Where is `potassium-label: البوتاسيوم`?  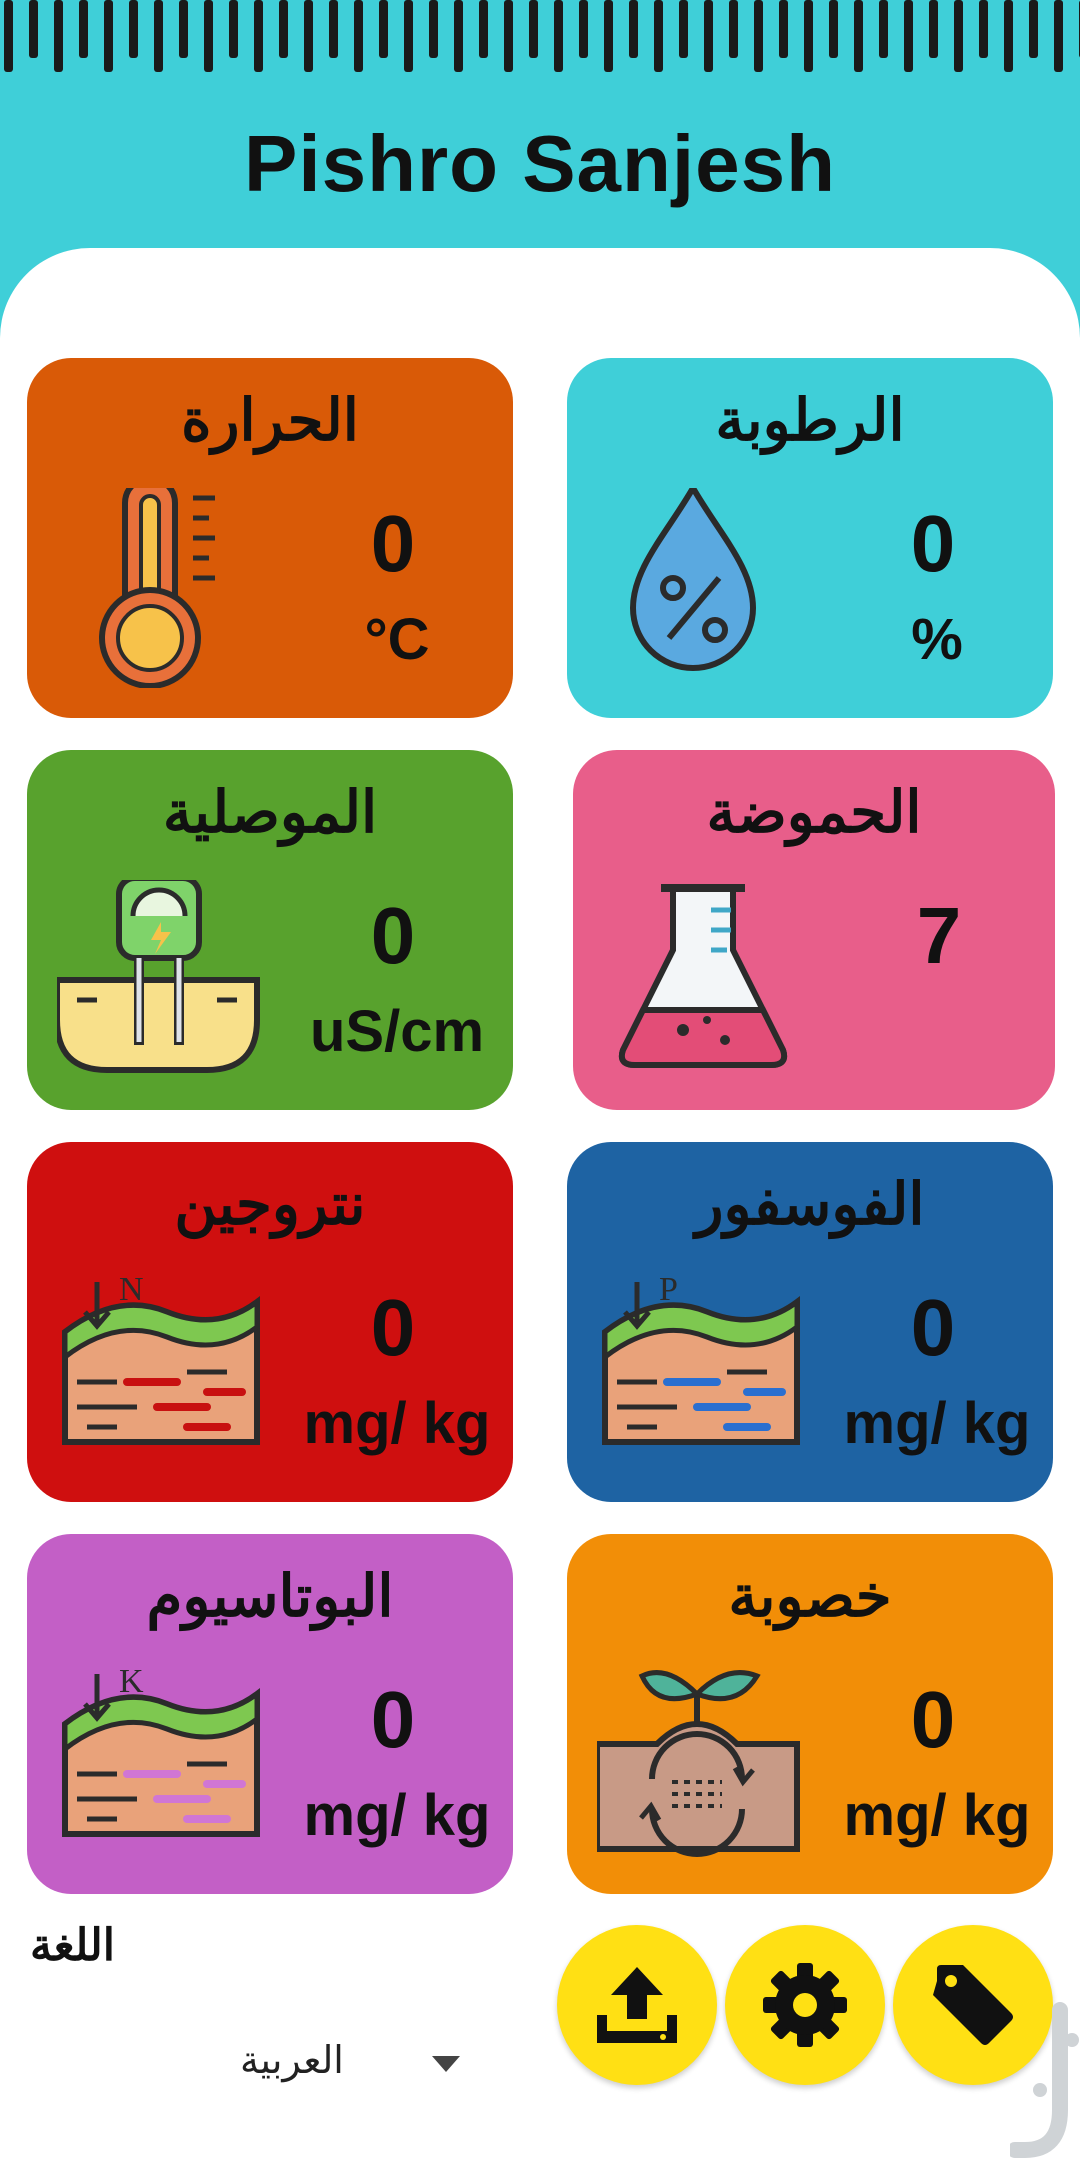 potassium-label: البوتاسيوم is located at coordinates (270, 1596).